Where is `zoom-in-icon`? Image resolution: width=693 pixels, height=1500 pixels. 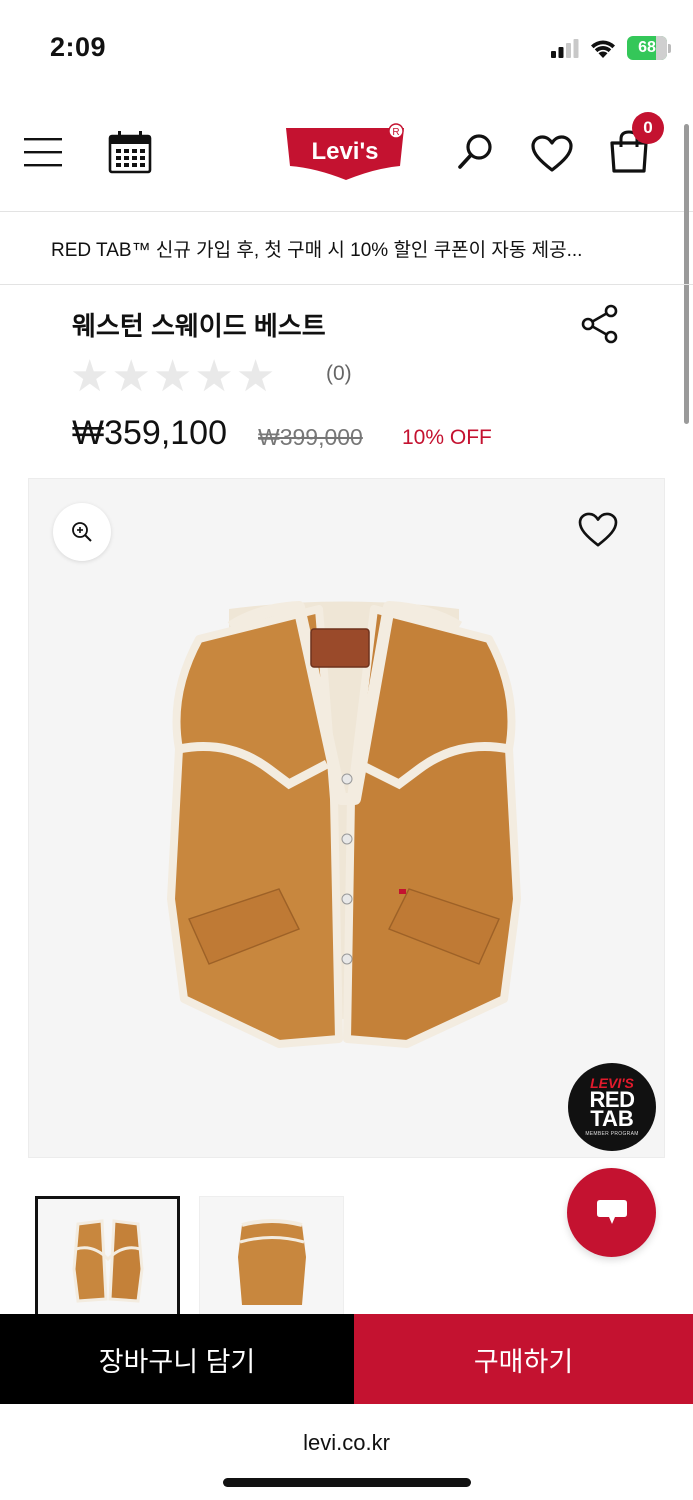 zoom-in-icon is located at coordinates (82, 532).